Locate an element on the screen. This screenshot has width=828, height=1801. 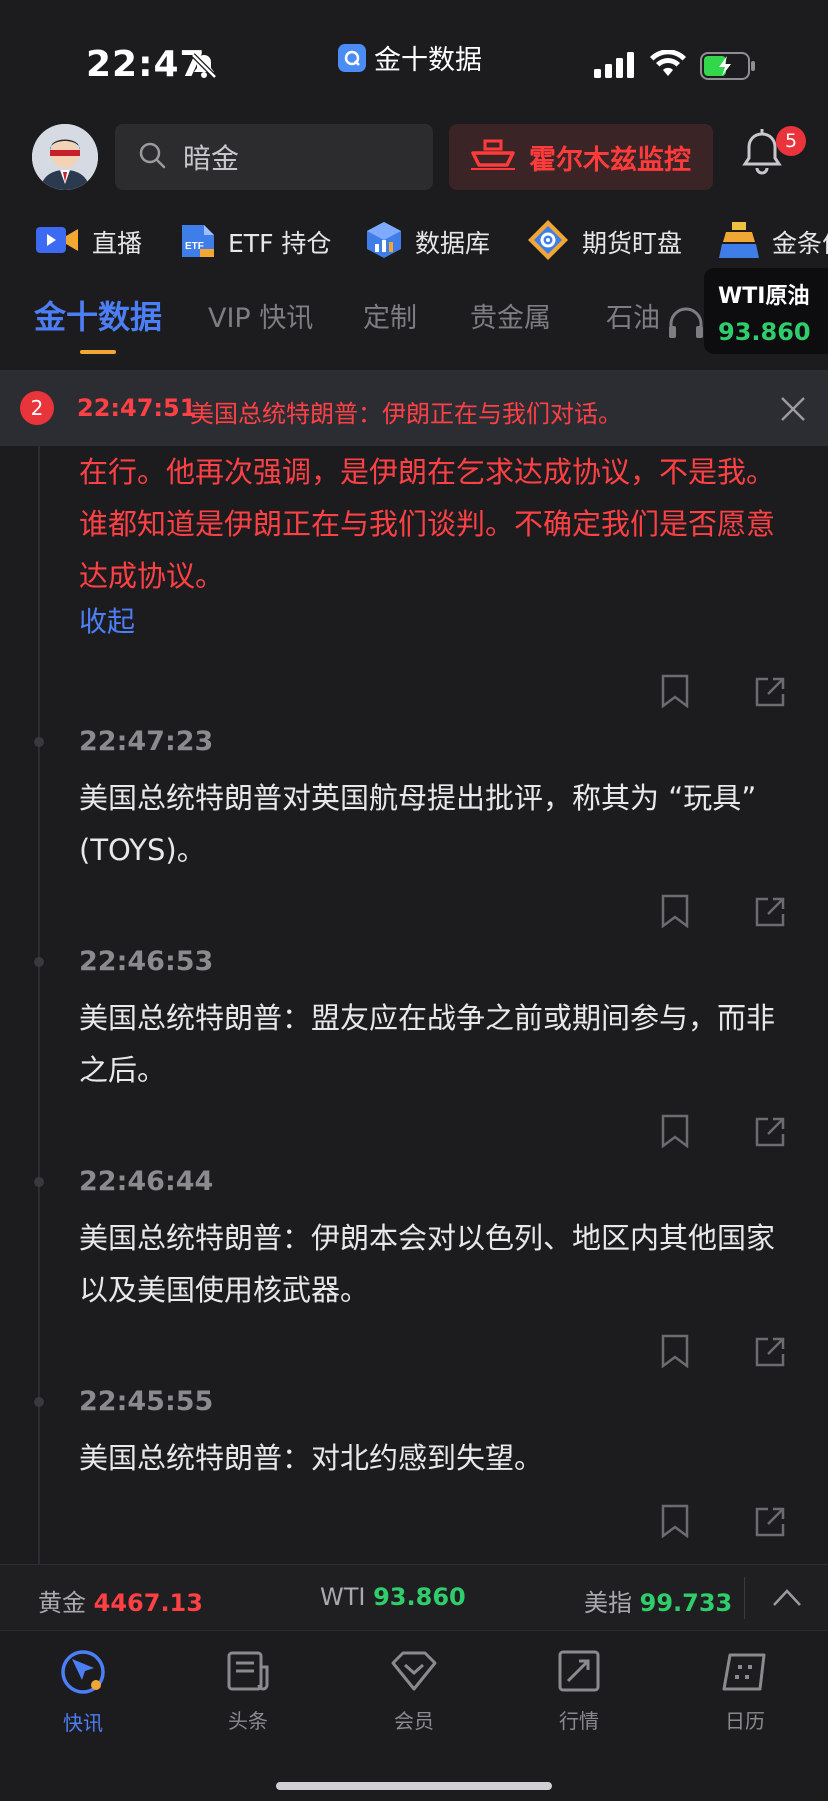
home-indicator is located at coordinates (414, 1786).